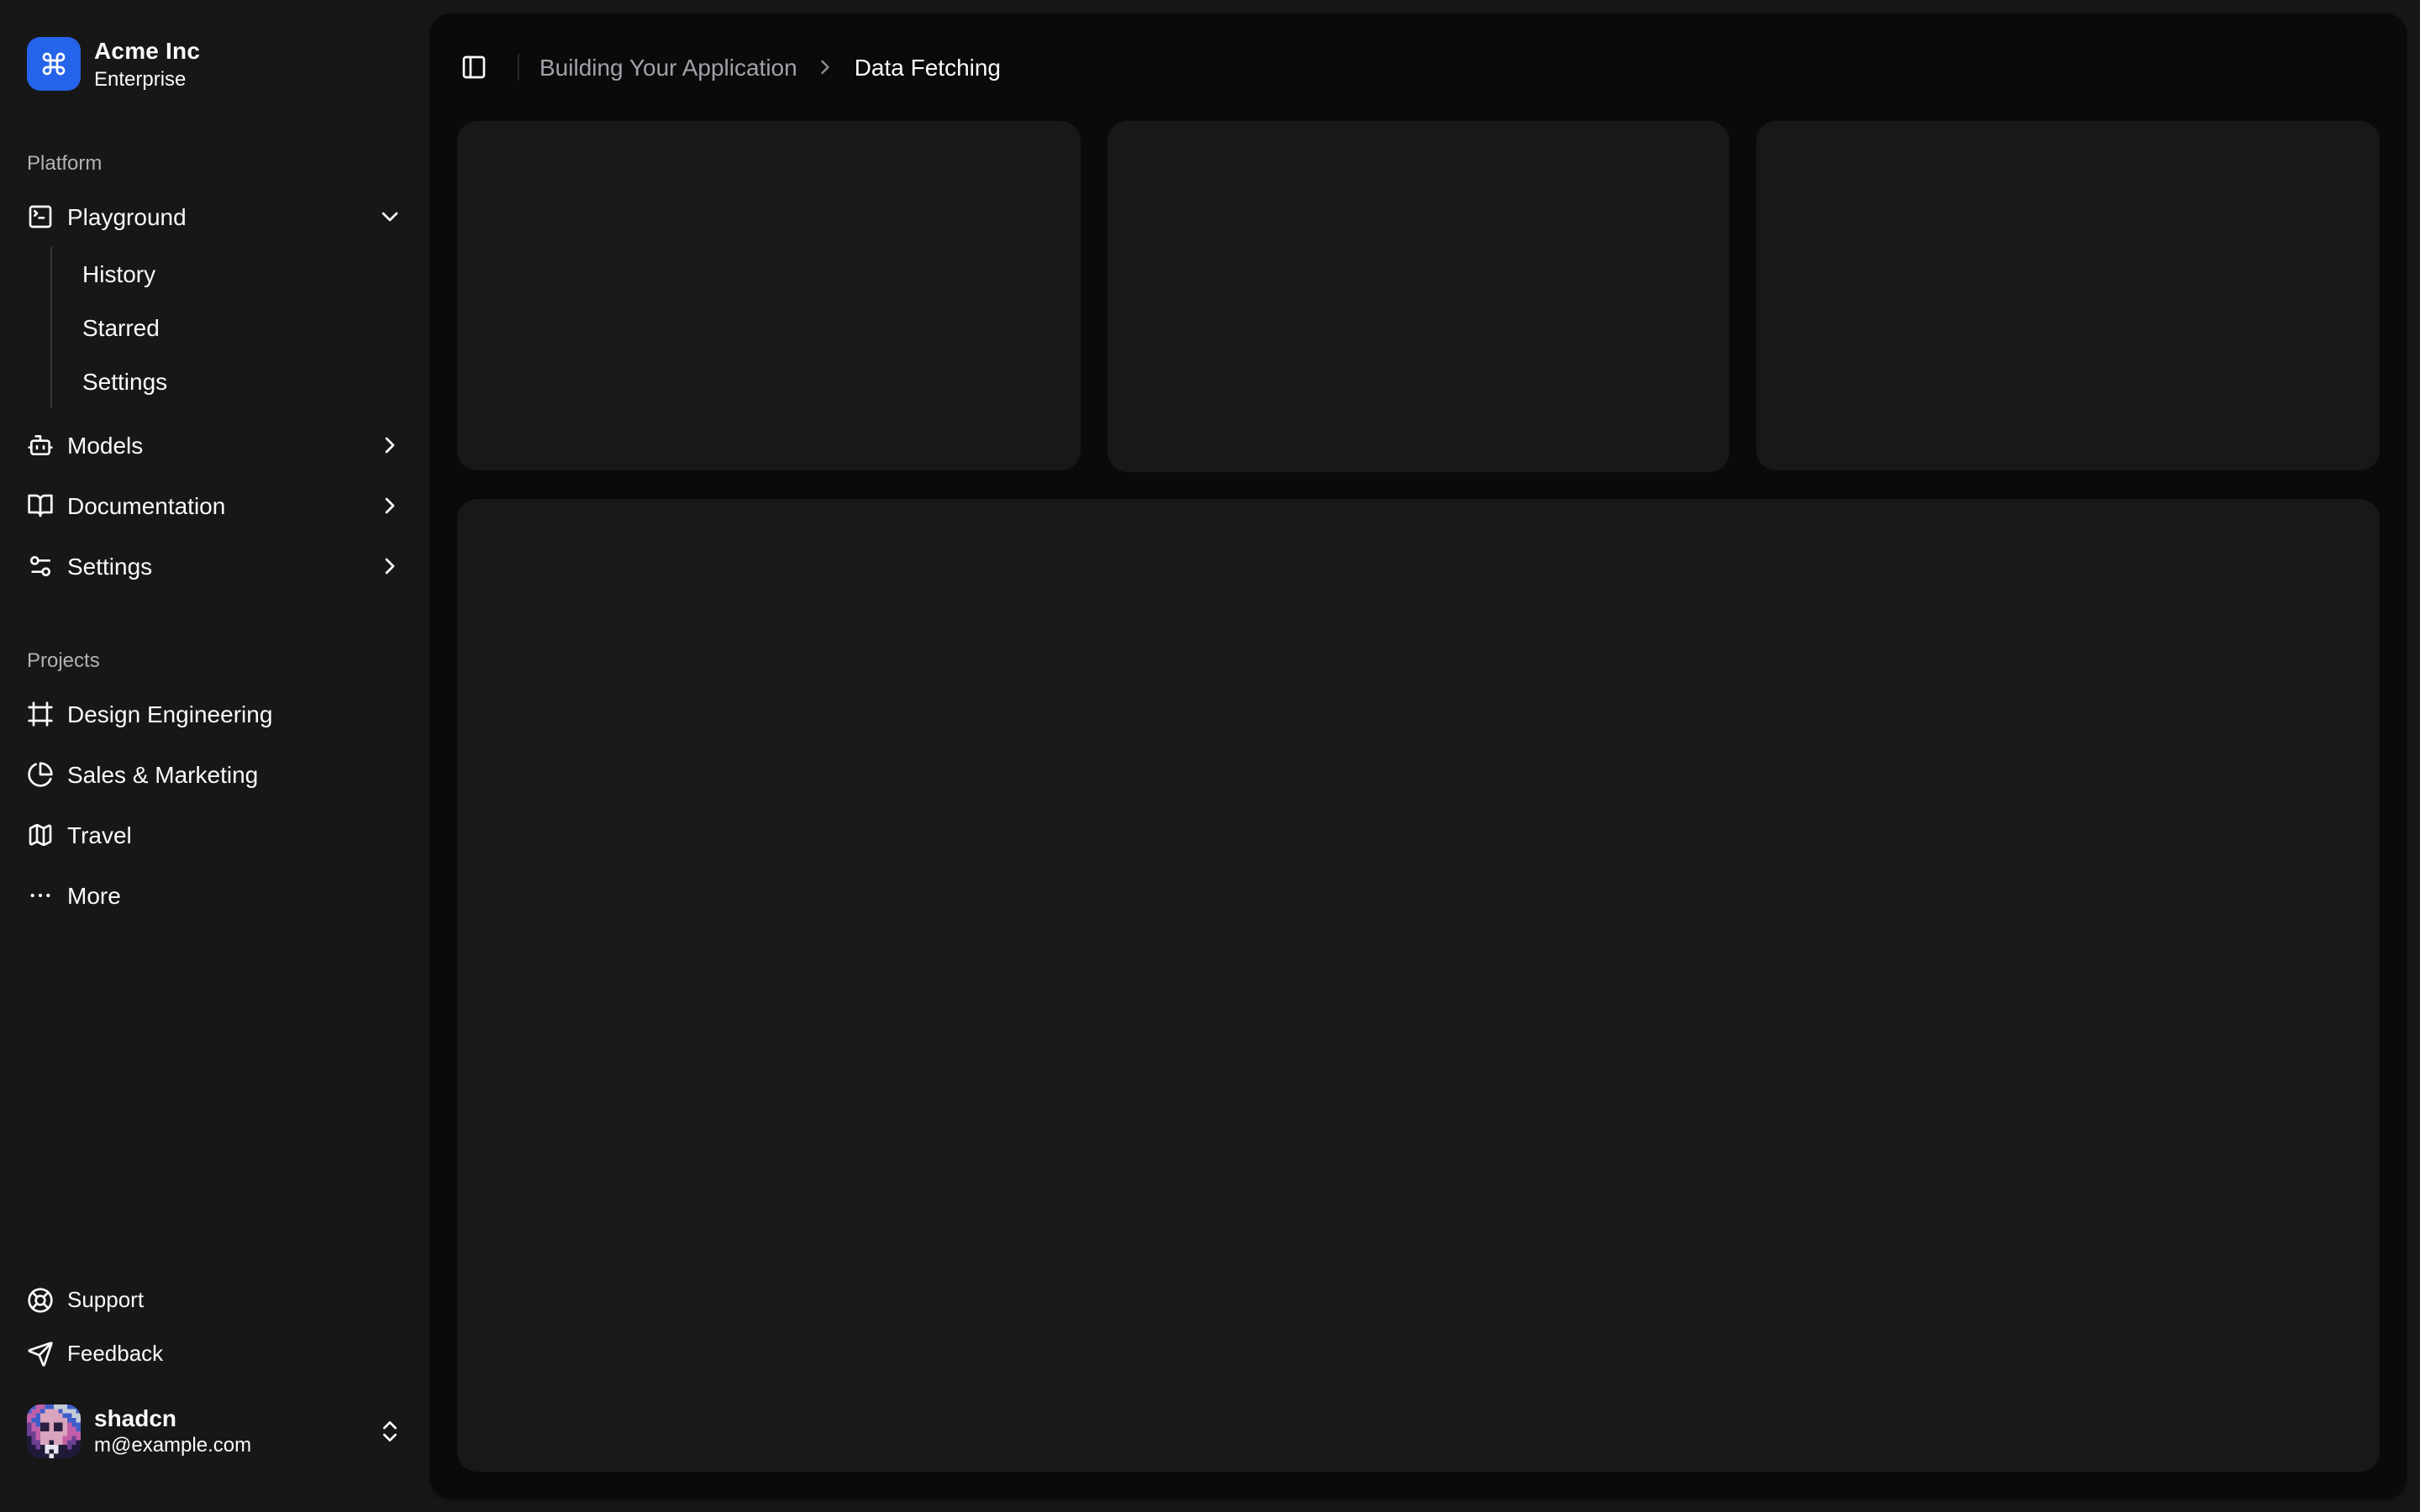 The width and height of the screenshot is (2420, 1512). What do you see at coordinates (94, 894) in the screenshot?
I see `sidebar-item-label: More` at bounding box center [94, 894].